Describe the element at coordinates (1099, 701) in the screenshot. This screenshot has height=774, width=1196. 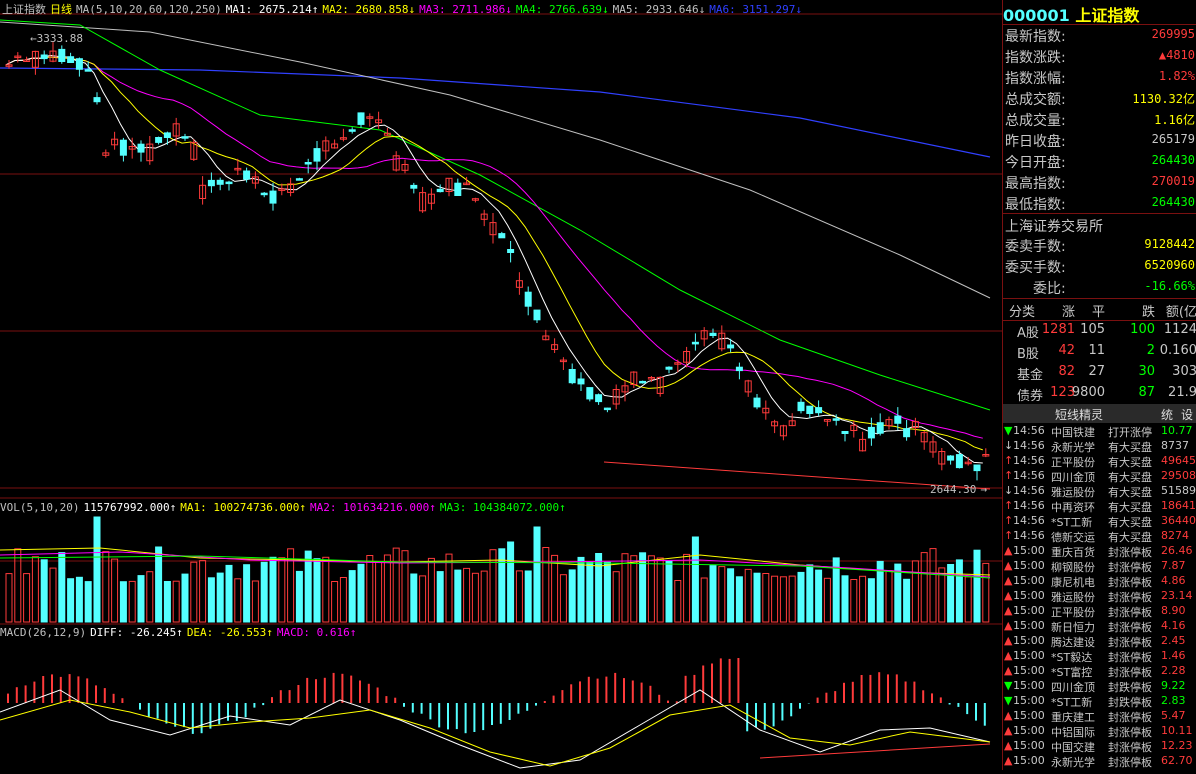
I see `ticker-item: ▼ 15:00 *ST工新 封跌停板 2.83` at that location.